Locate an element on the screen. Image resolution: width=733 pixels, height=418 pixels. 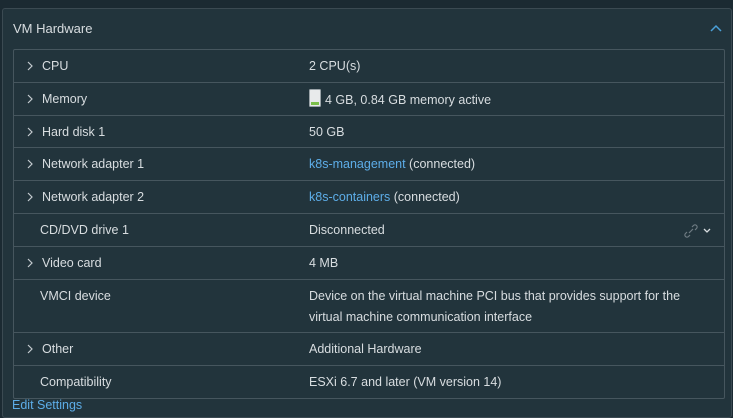
row-other: Other Additional Hardware is located at coordinates (369, 350).